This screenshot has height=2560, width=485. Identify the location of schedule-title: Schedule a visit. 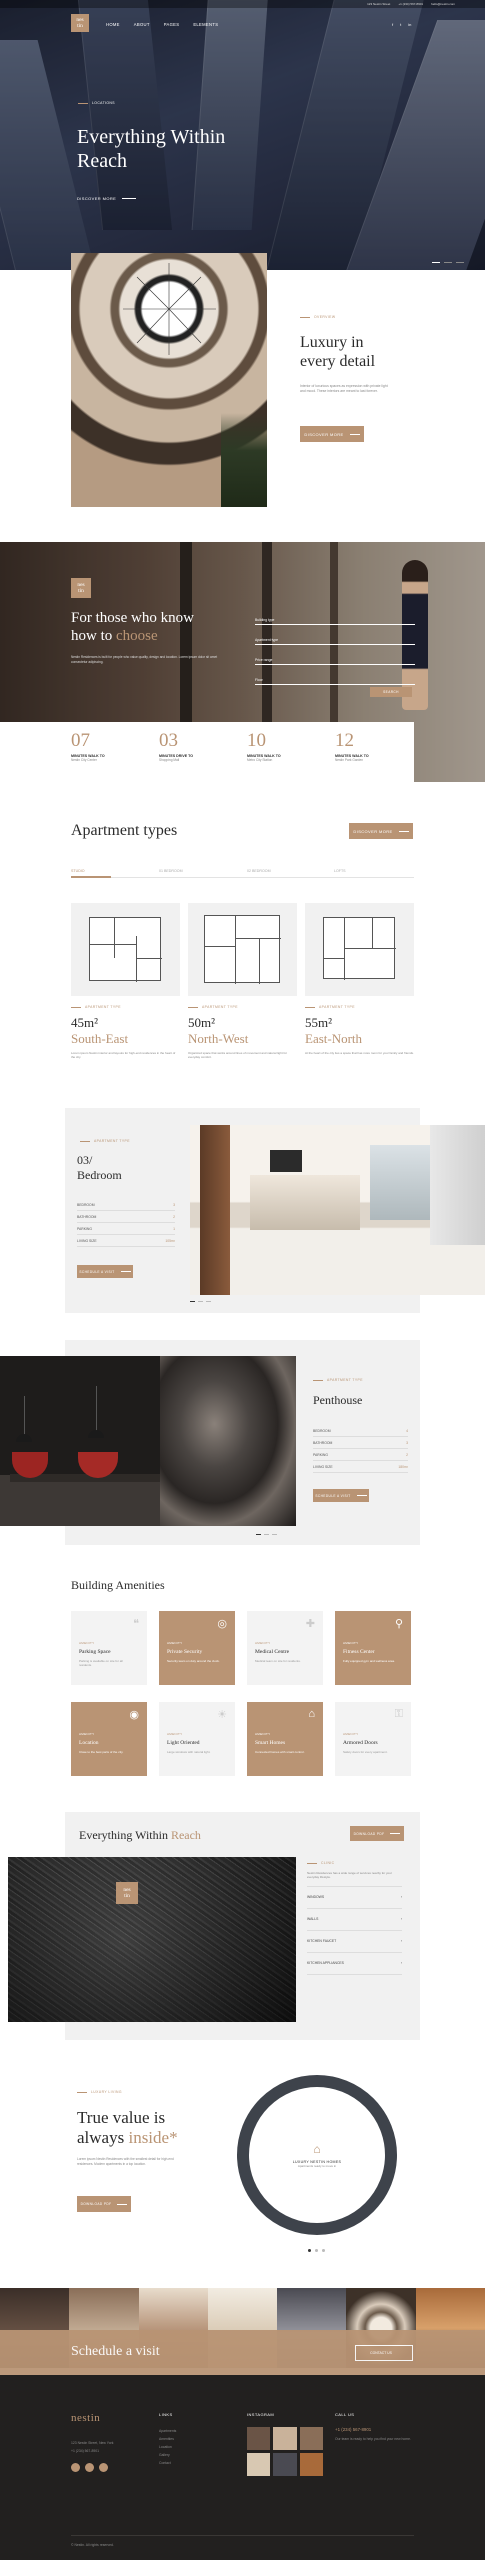
(115, 2351).